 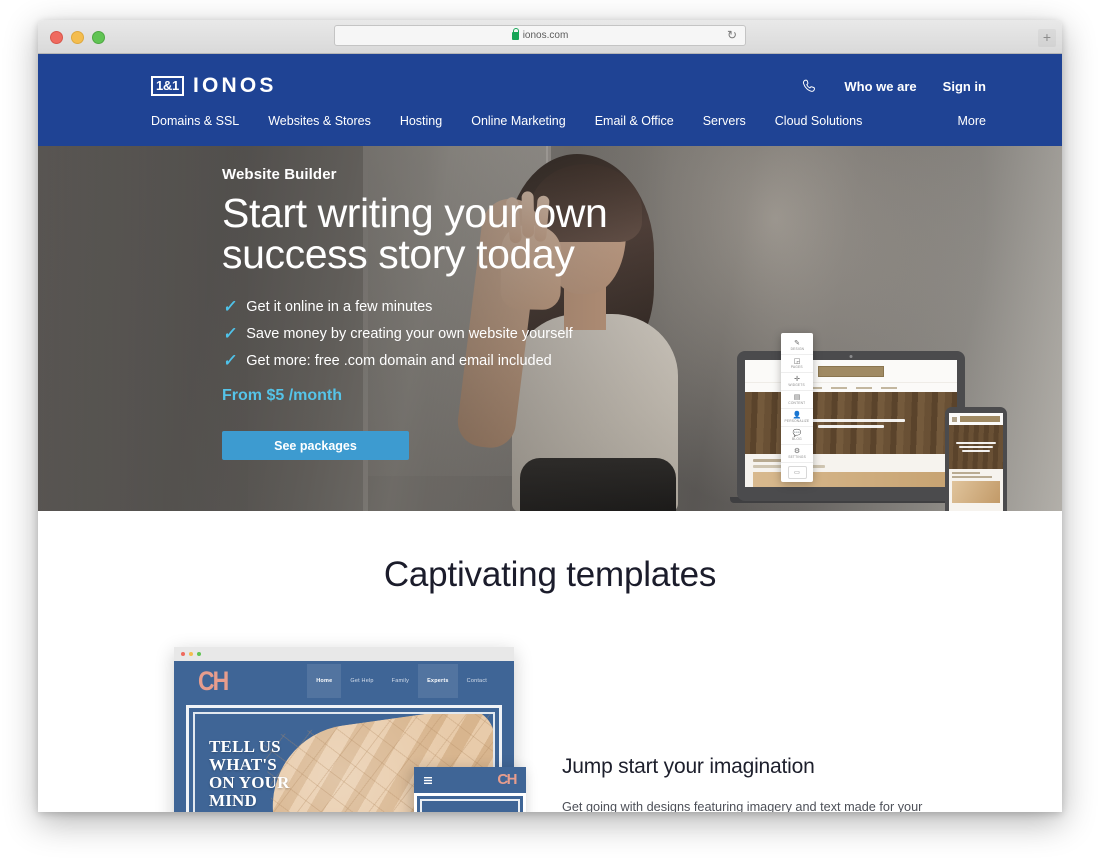 I want to click on nav-item-hosting: Hosting, so click(x=421, y=121).